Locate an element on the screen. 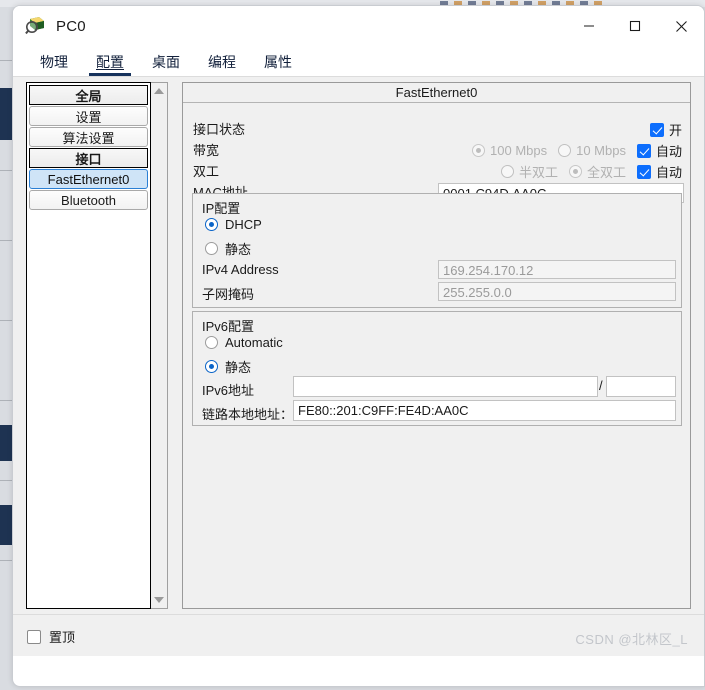 This screenshot has height=690, width=705. duplex-controls: 半双工 全双工 自动 is located at coordinates (591, 171).